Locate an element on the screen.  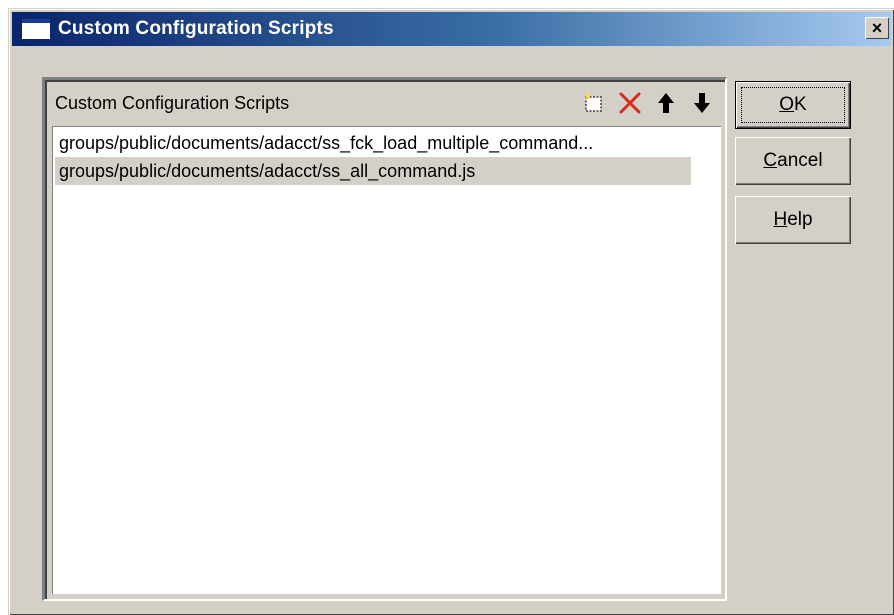
focus-rectangle is located at coordinates (793, 105).